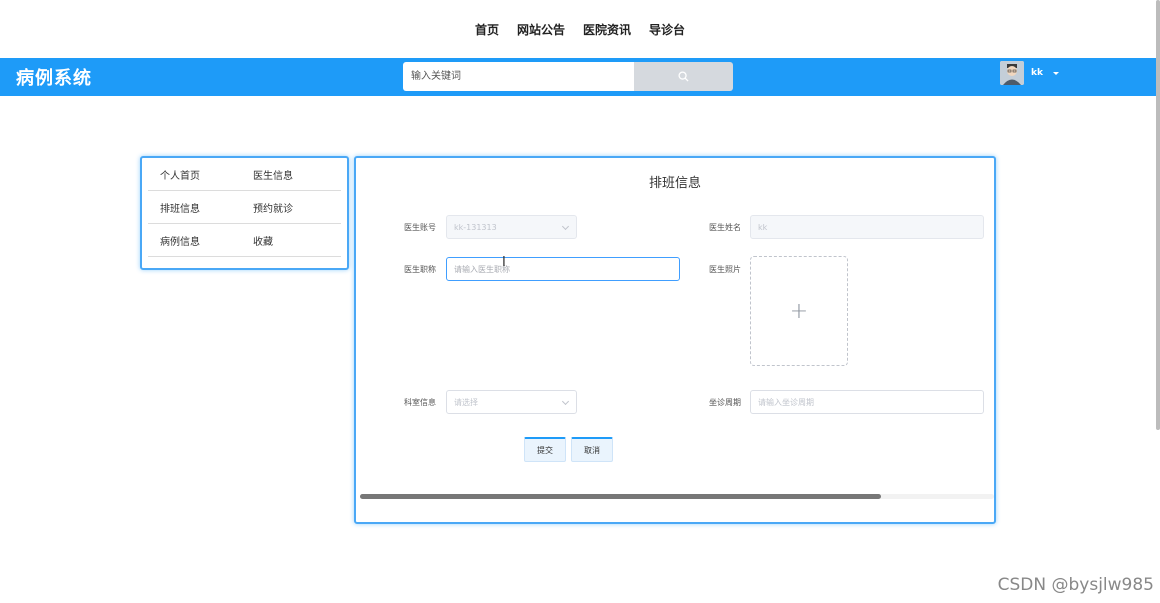 The width and height of the screenshot is (1160, 603). What do you see at coordinates (563, 269) in the screenshot?
I see `doctor-title-input: 请输入医生职称` at bounding box center [563, 269].